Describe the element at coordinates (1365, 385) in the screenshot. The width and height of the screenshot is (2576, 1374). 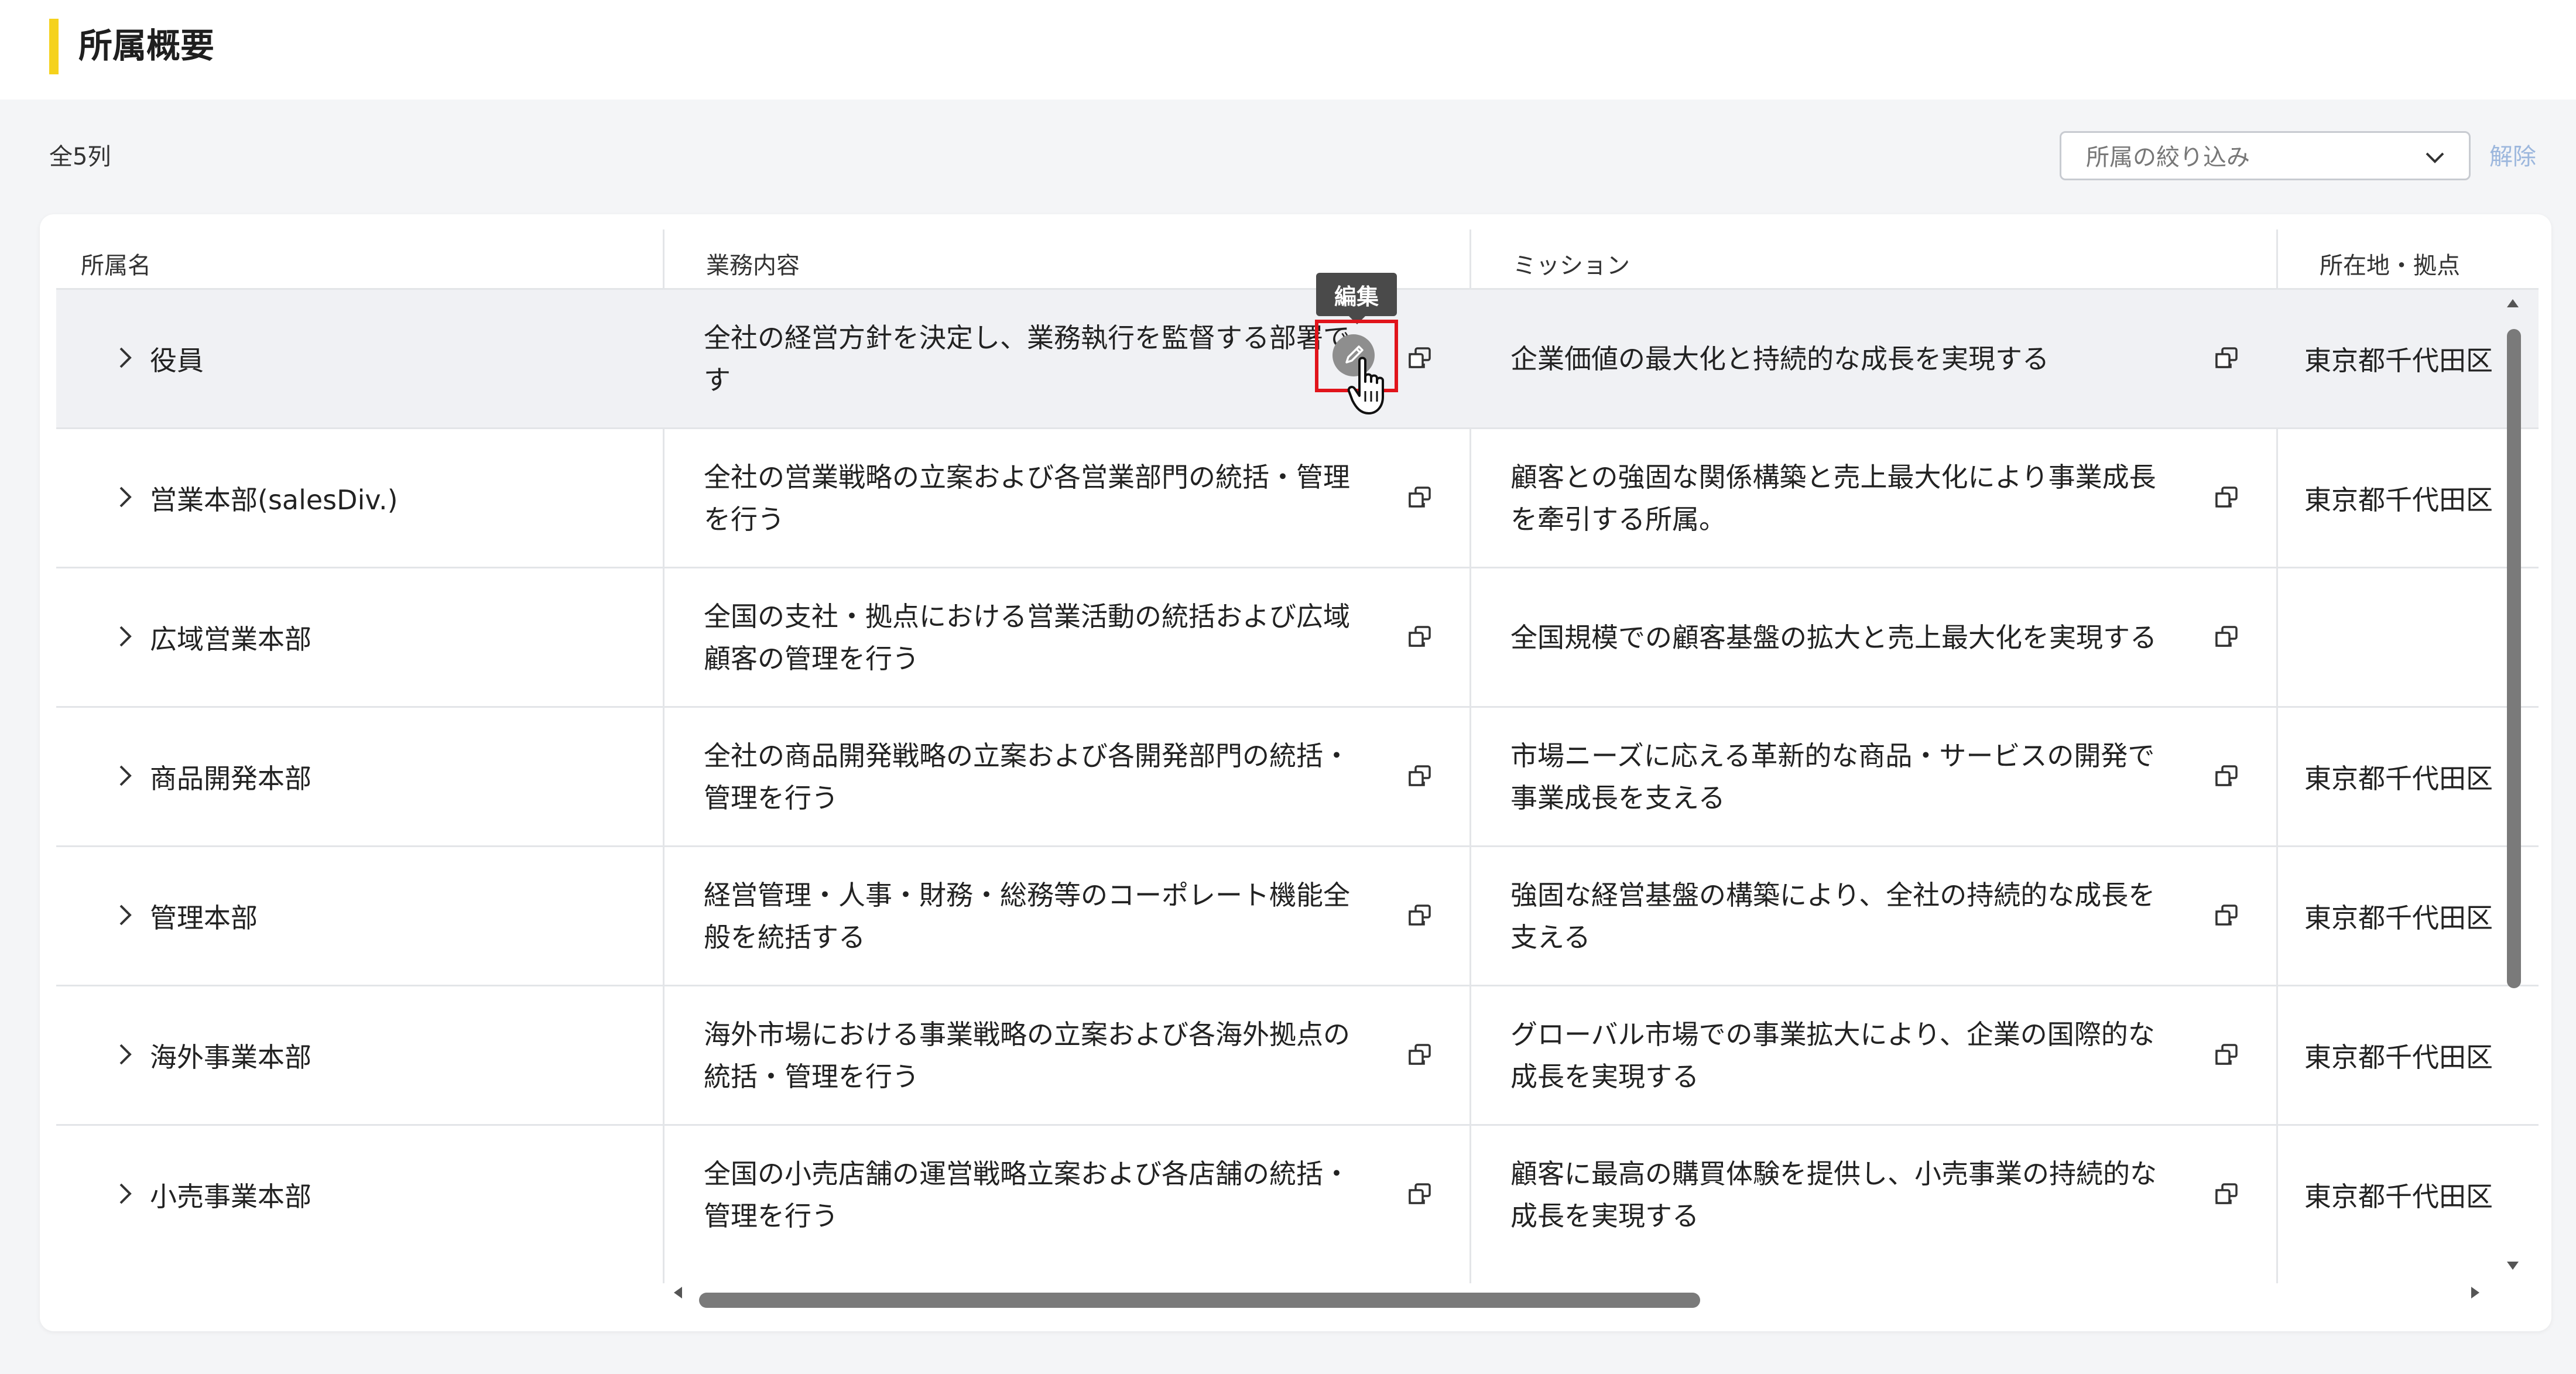
I see `hand-cursor-icon` at that location.